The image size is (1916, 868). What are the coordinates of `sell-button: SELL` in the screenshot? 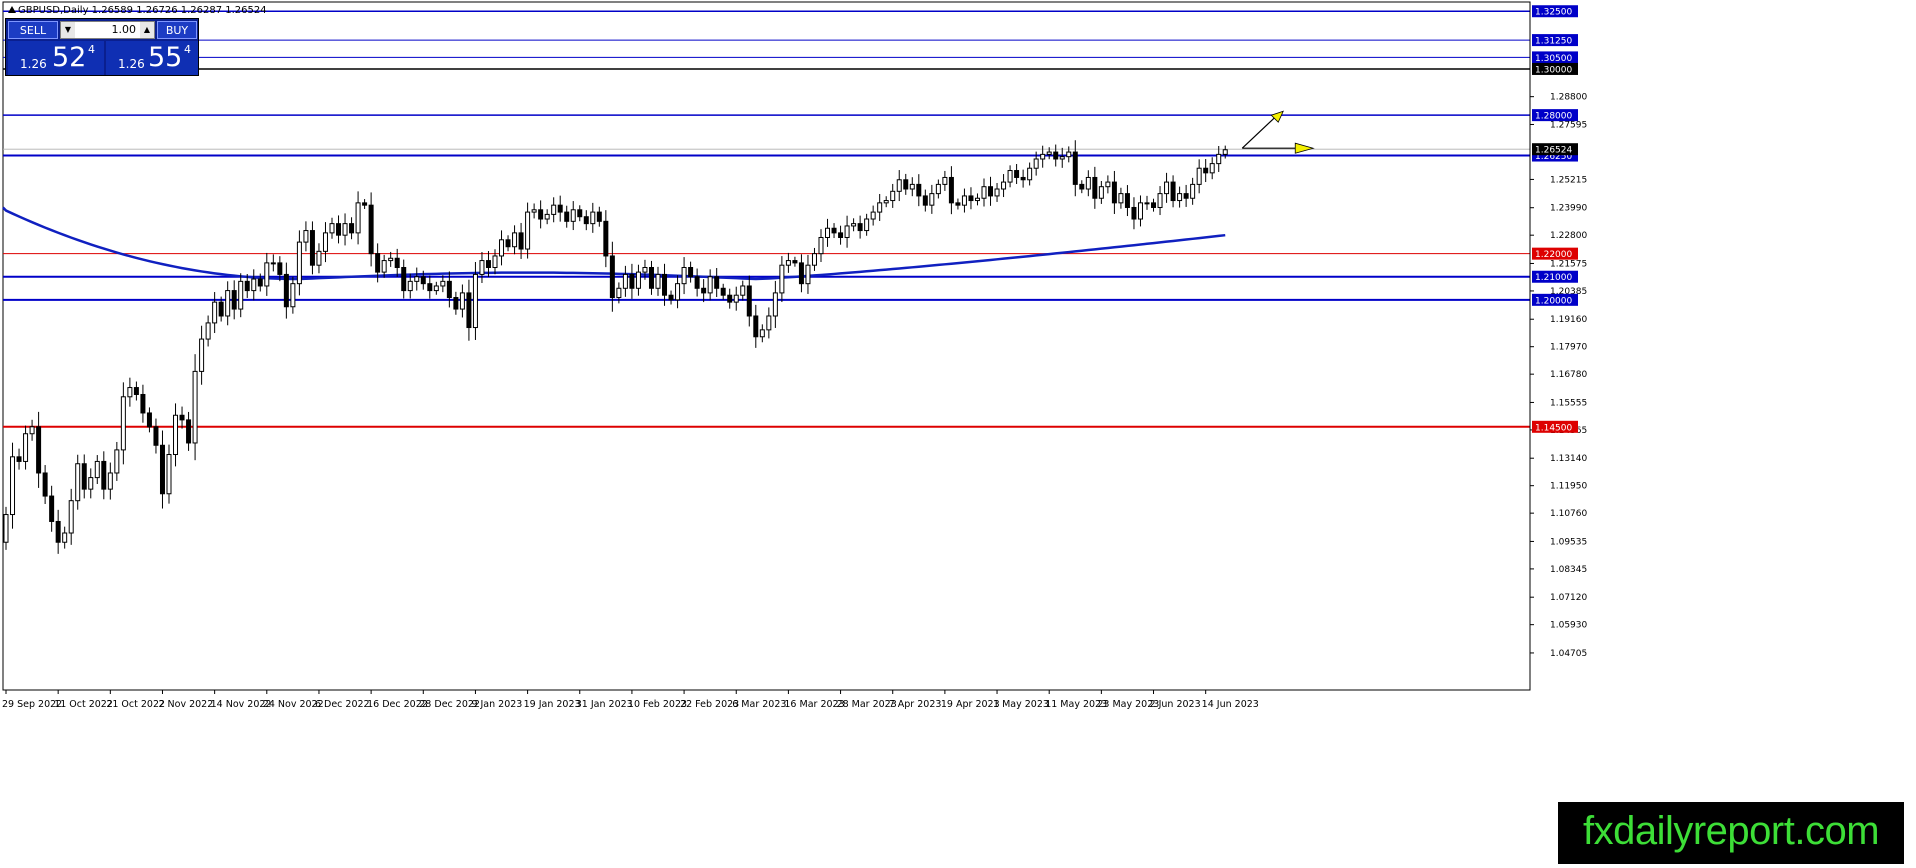 It's located at (33, 30).